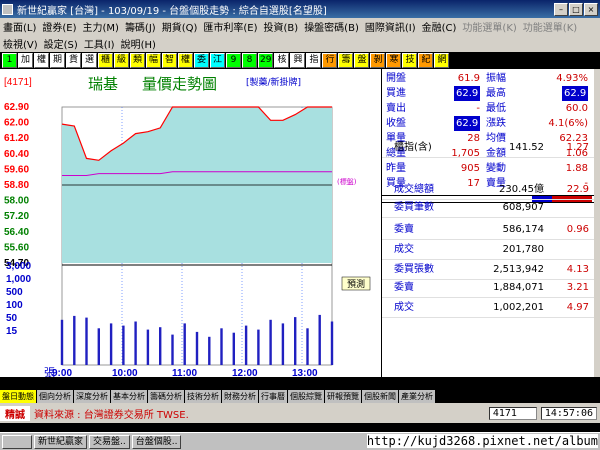 The image size is (600, 450). What do you see at coordinates (249, 60) in the screenshot?
I see `toolbar-button-15: 8` at bounding box center [249, 60].